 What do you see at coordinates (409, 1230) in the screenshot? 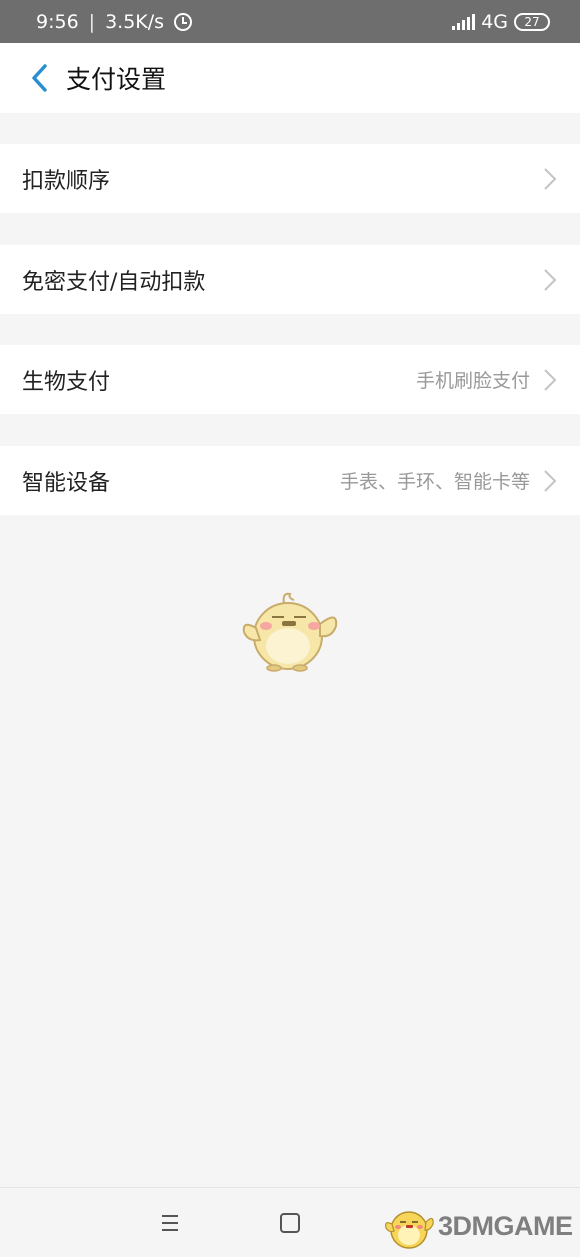
I see `watermark-mascot-icon` at bounding box center [409, 1230].